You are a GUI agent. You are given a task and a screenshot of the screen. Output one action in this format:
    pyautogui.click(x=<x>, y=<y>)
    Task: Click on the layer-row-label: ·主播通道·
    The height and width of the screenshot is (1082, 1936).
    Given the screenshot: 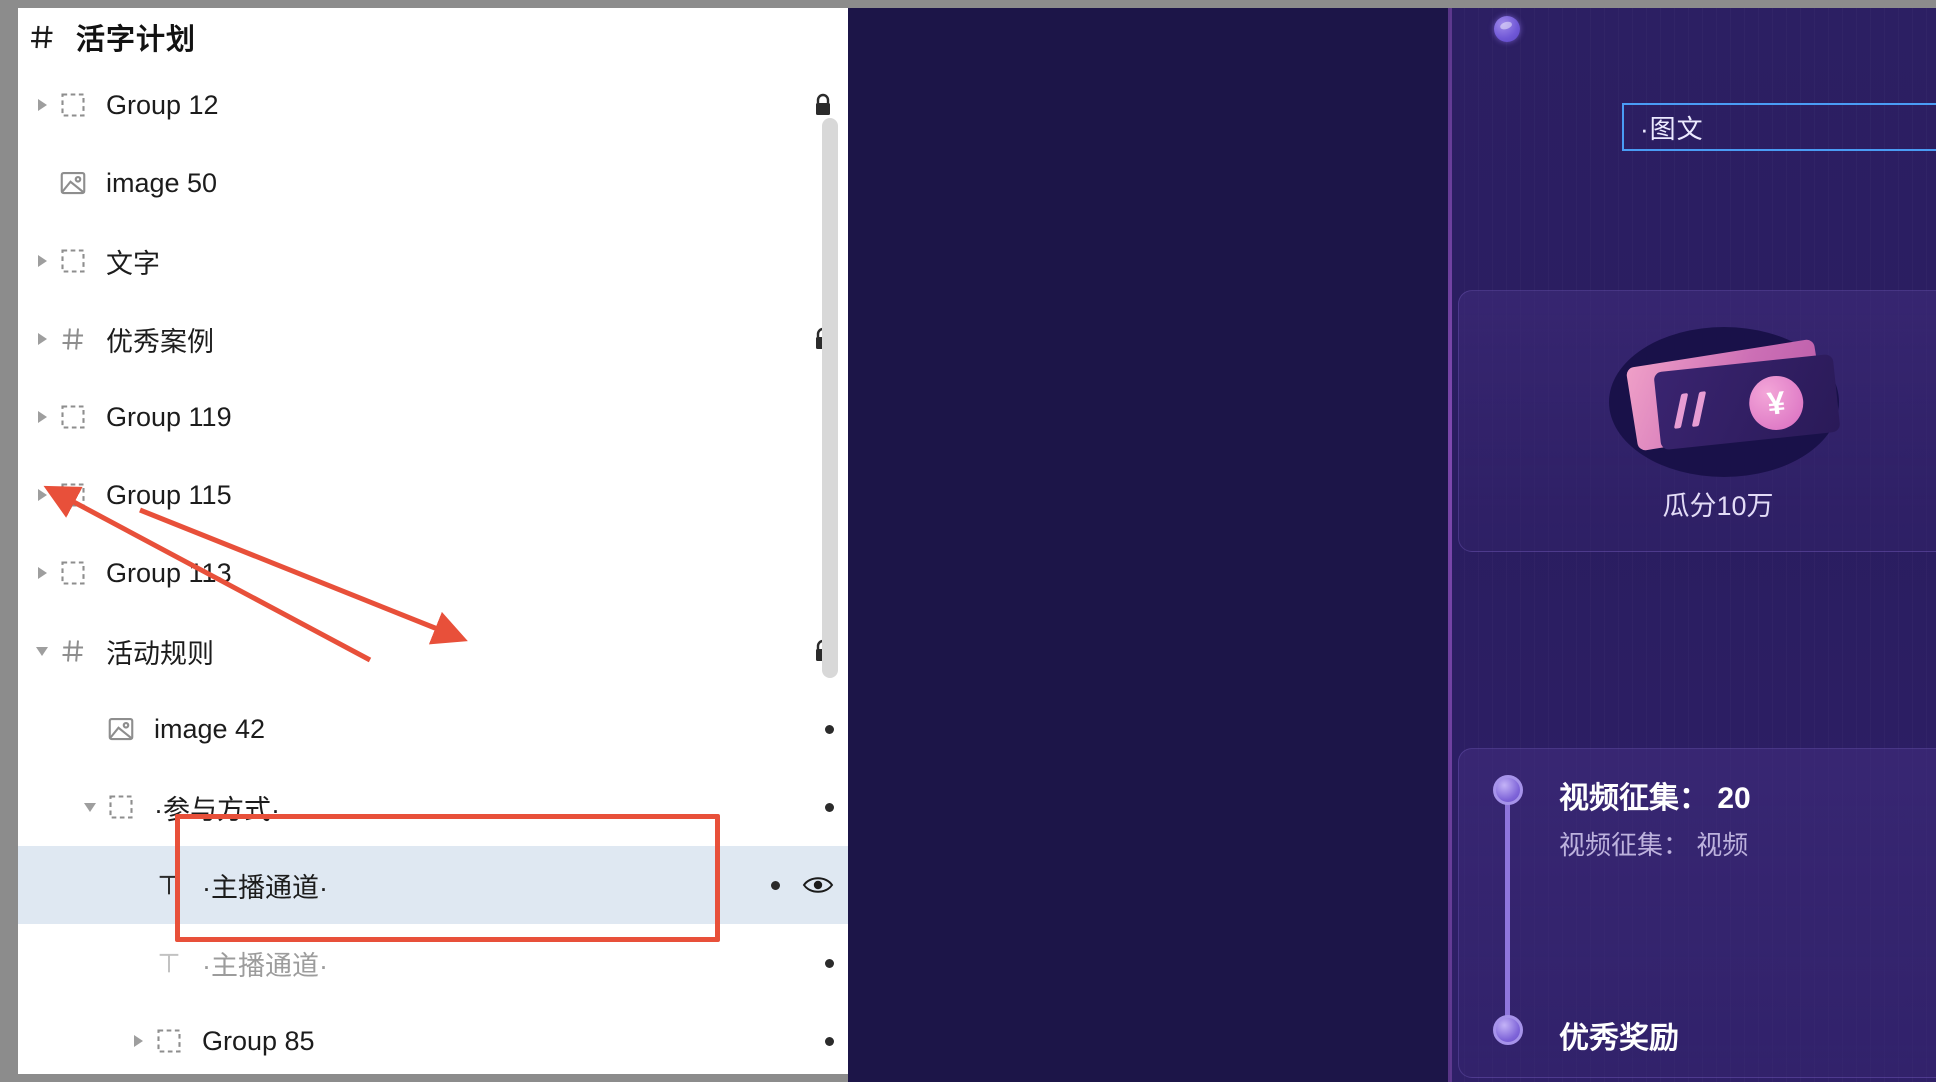 What is the action you would take?
    pyautogui.click(x=265, y=965)
    